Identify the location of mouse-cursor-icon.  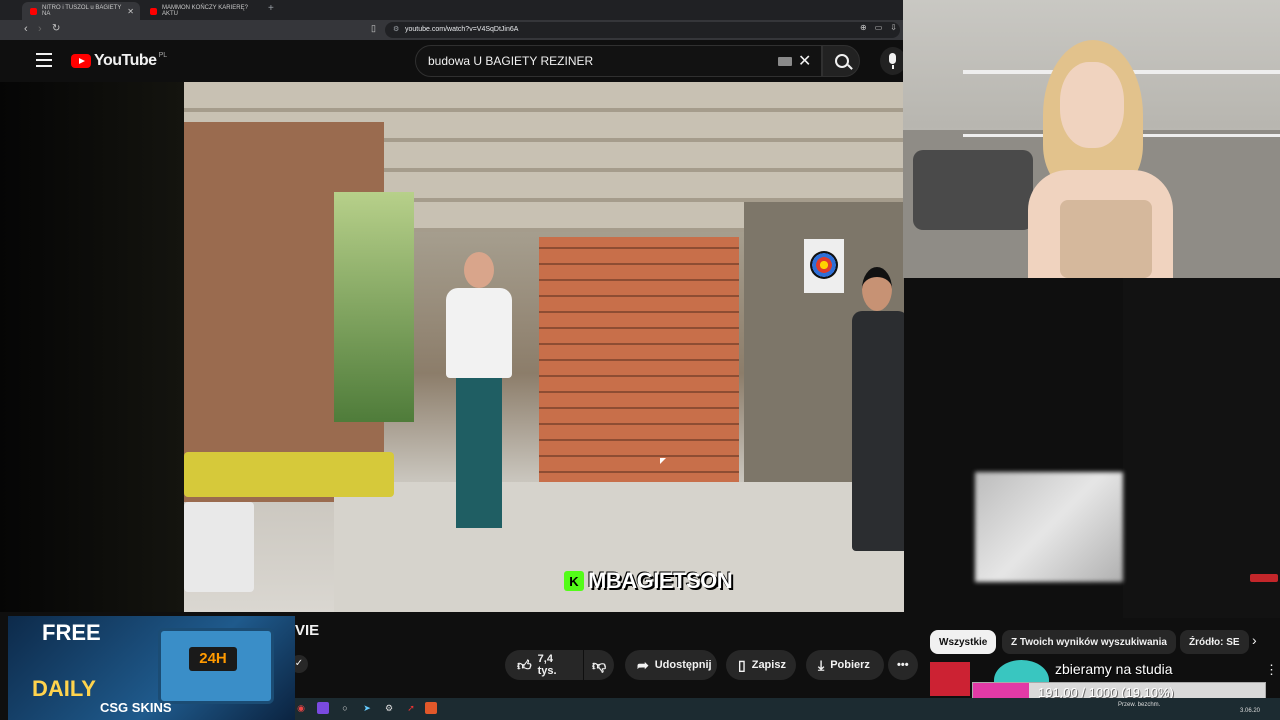
(663, 461).